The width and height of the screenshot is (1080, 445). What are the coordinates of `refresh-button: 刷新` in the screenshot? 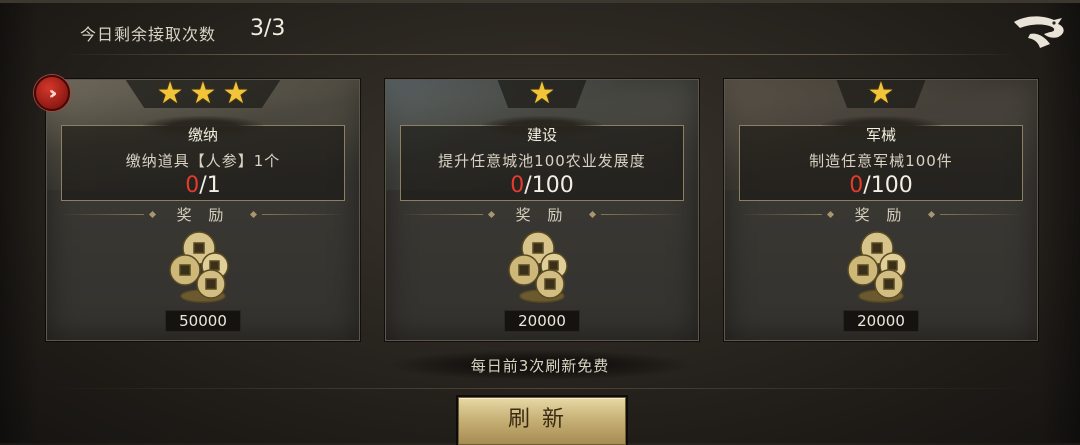 It's located at (542, 421).